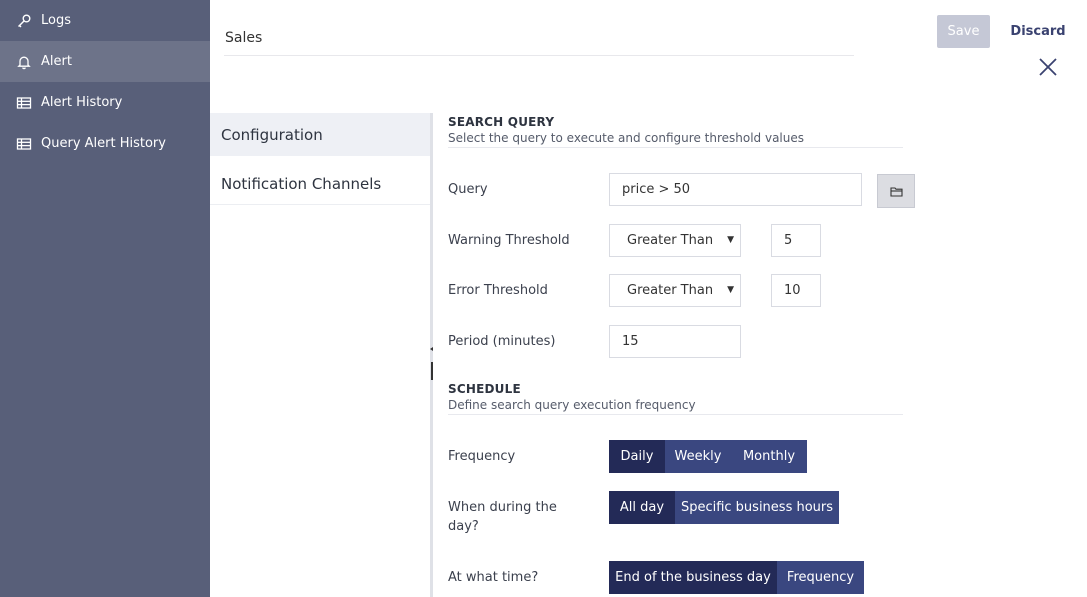 The width and height of the screenshot is (1087, 597). What do you see at coordinates (820, 577) in the screenshot?
I see `time-frequency-button: Frequency` at bounding box center [820, 577].